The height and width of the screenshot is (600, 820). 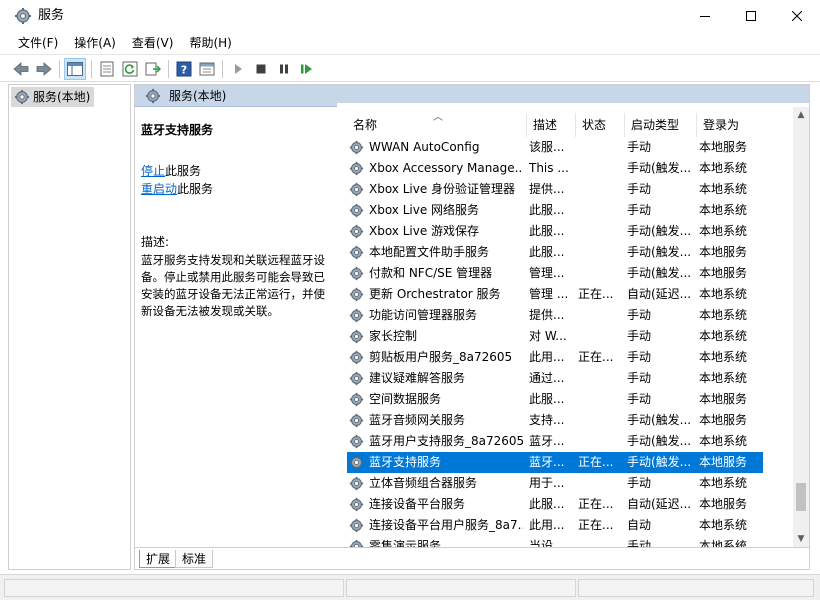 I want to click on column-header-status: 状态, so click(x=600, y=125).